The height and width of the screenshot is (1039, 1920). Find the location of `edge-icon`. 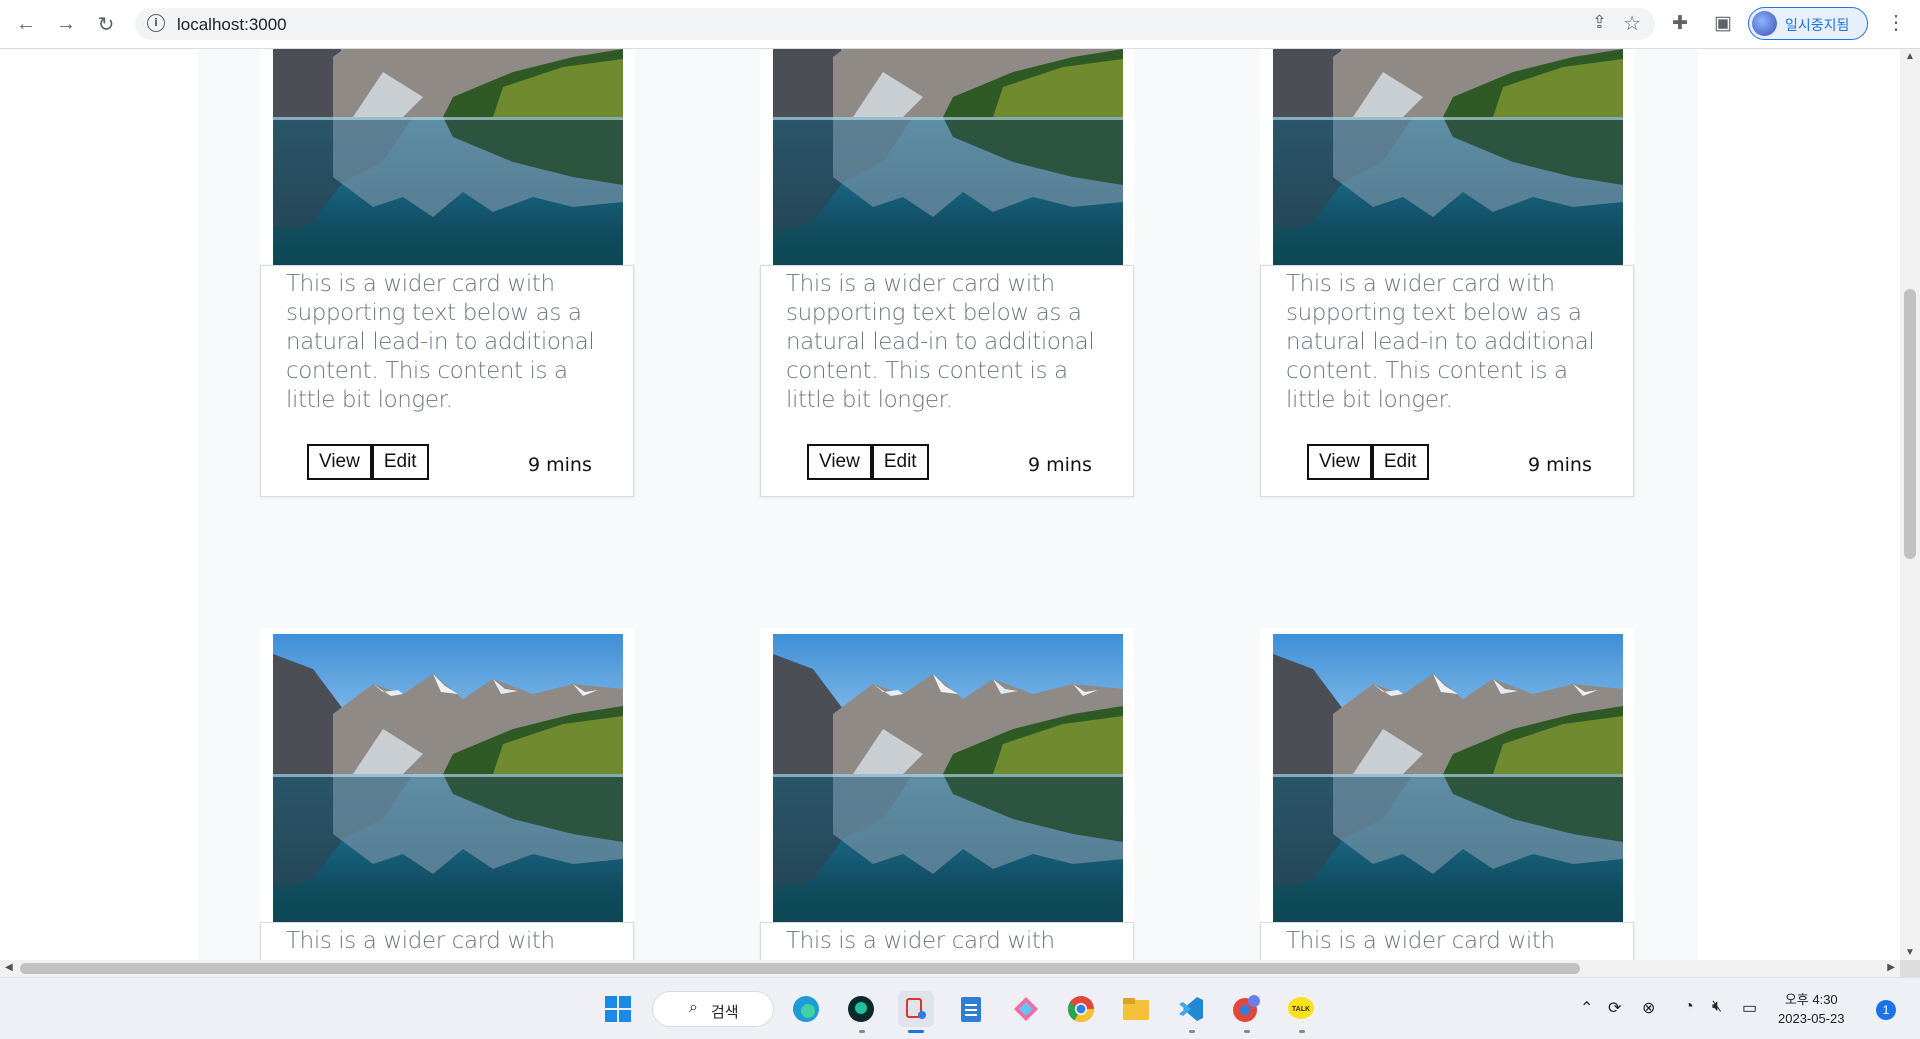

edge-icon is located at coordinates (806, 1009).